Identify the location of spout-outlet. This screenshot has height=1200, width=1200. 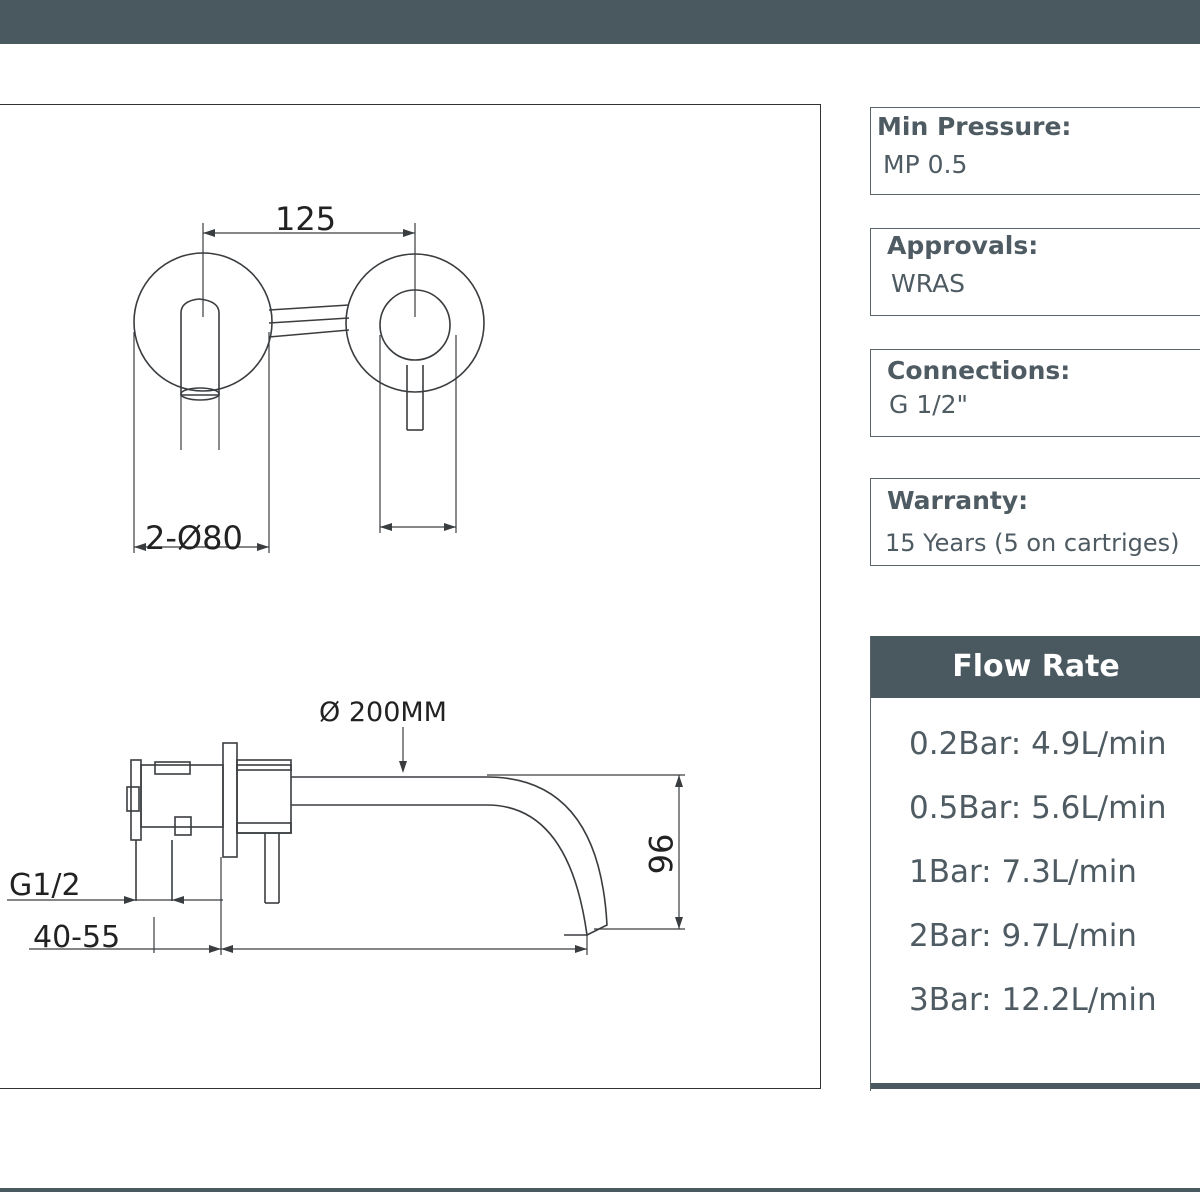
(200, 394).